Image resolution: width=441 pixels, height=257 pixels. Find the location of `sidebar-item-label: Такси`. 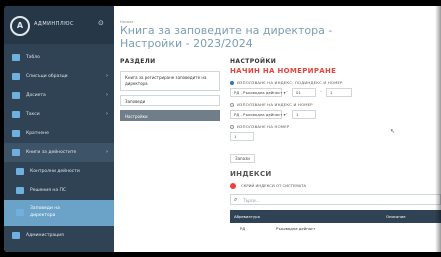

sidebar-item-label: Такси is located at coordinates (33, 114).